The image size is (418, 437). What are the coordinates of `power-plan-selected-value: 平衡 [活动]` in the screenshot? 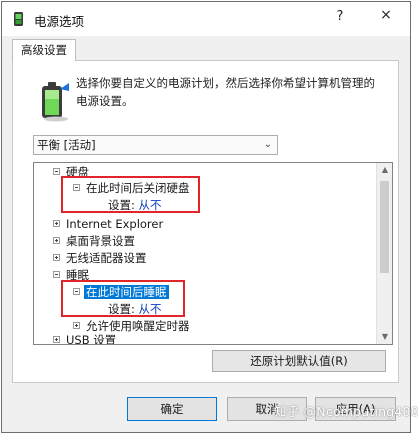 It's located at (66, 145).